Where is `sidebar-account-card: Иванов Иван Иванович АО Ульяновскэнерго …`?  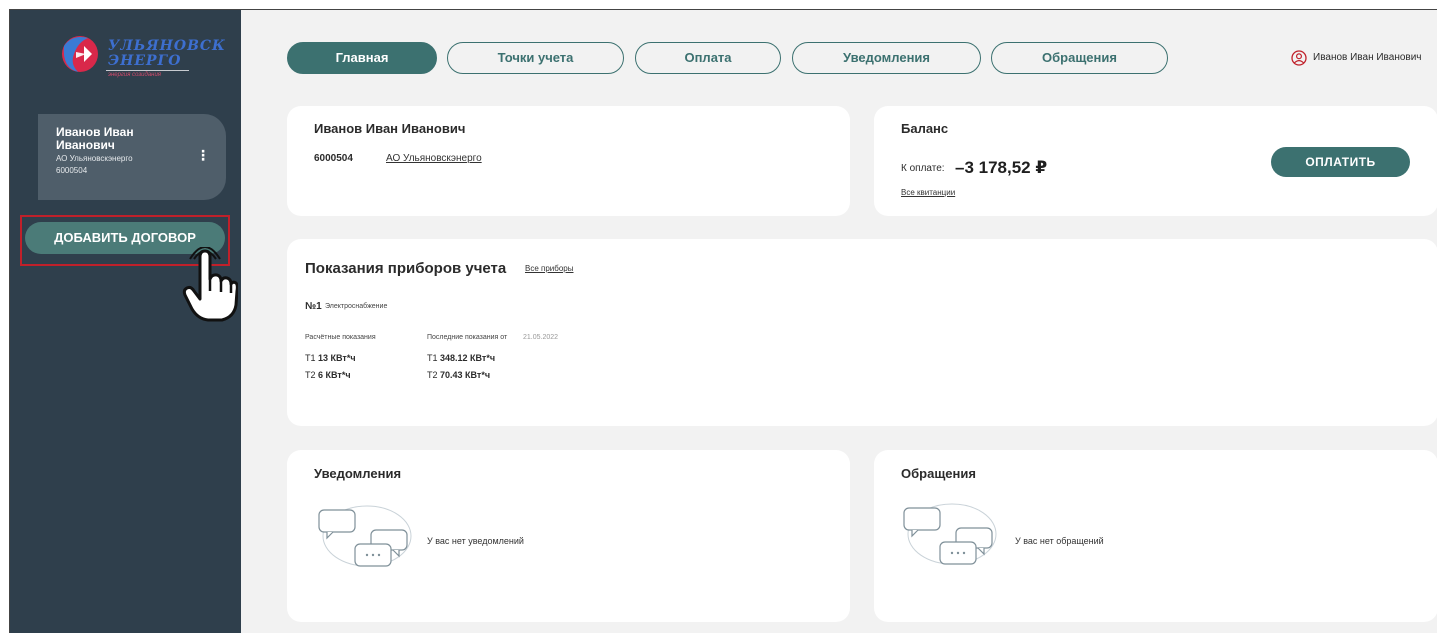 sidebar-account-card: Иванов Иван Иванович АО Ульяновскэнерго … is located at coordinates (132, 157).